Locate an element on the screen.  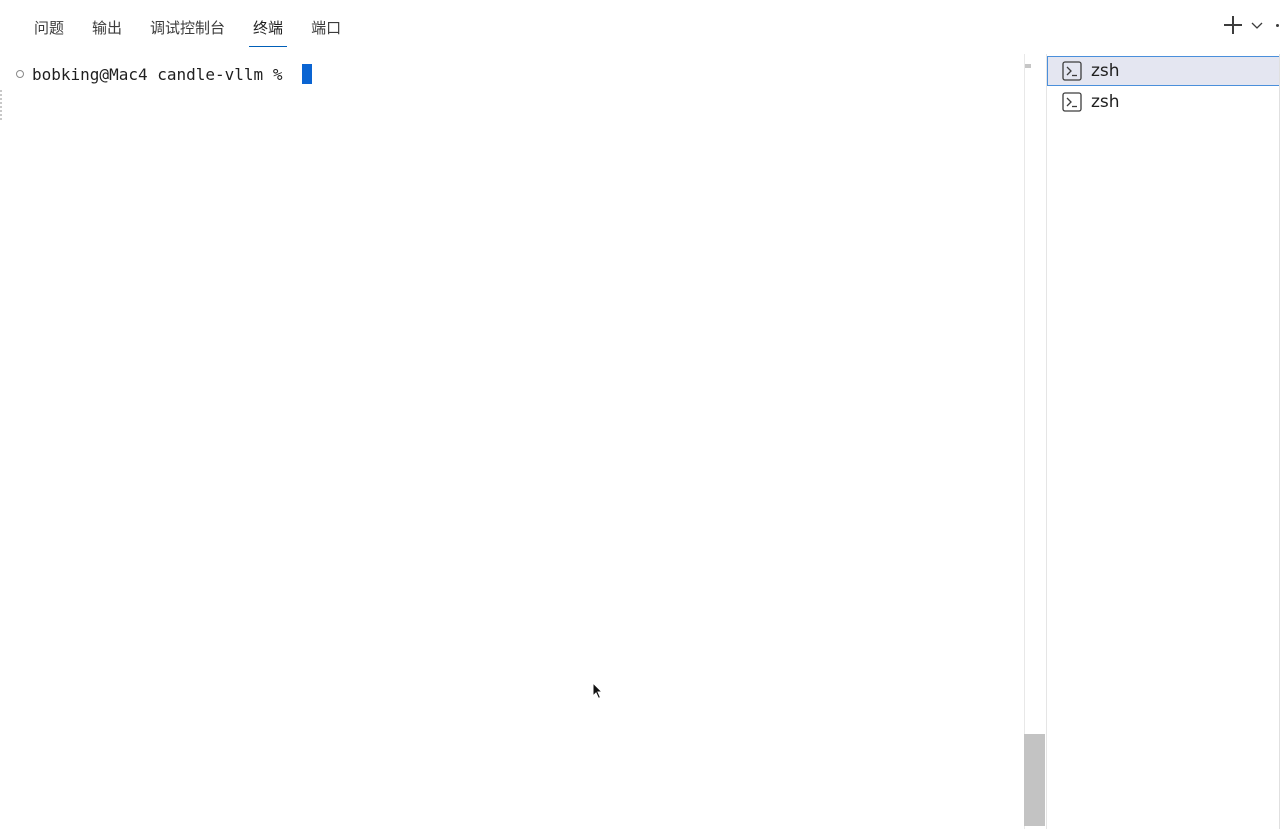
scrollbar-thumb is located at coordinates (1034, 780).